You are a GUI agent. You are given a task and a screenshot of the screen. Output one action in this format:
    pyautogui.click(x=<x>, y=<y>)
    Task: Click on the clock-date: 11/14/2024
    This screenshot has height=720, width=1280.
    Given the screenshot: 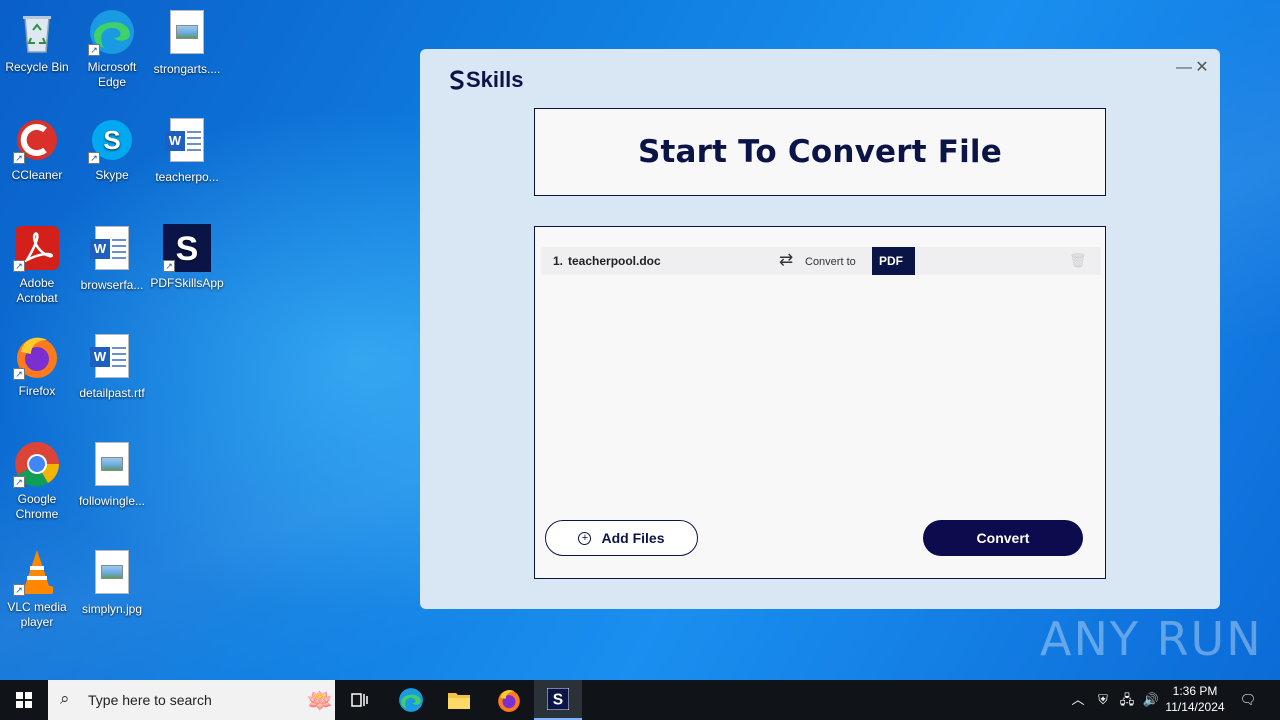 What is the action you would take?
    pyautogui.click(x=1195, y=707)
    